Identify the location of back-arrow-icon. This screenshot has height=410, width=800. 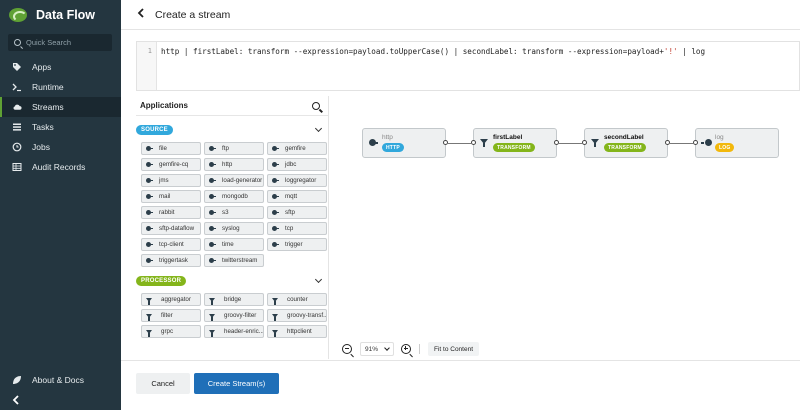
(141, 14).